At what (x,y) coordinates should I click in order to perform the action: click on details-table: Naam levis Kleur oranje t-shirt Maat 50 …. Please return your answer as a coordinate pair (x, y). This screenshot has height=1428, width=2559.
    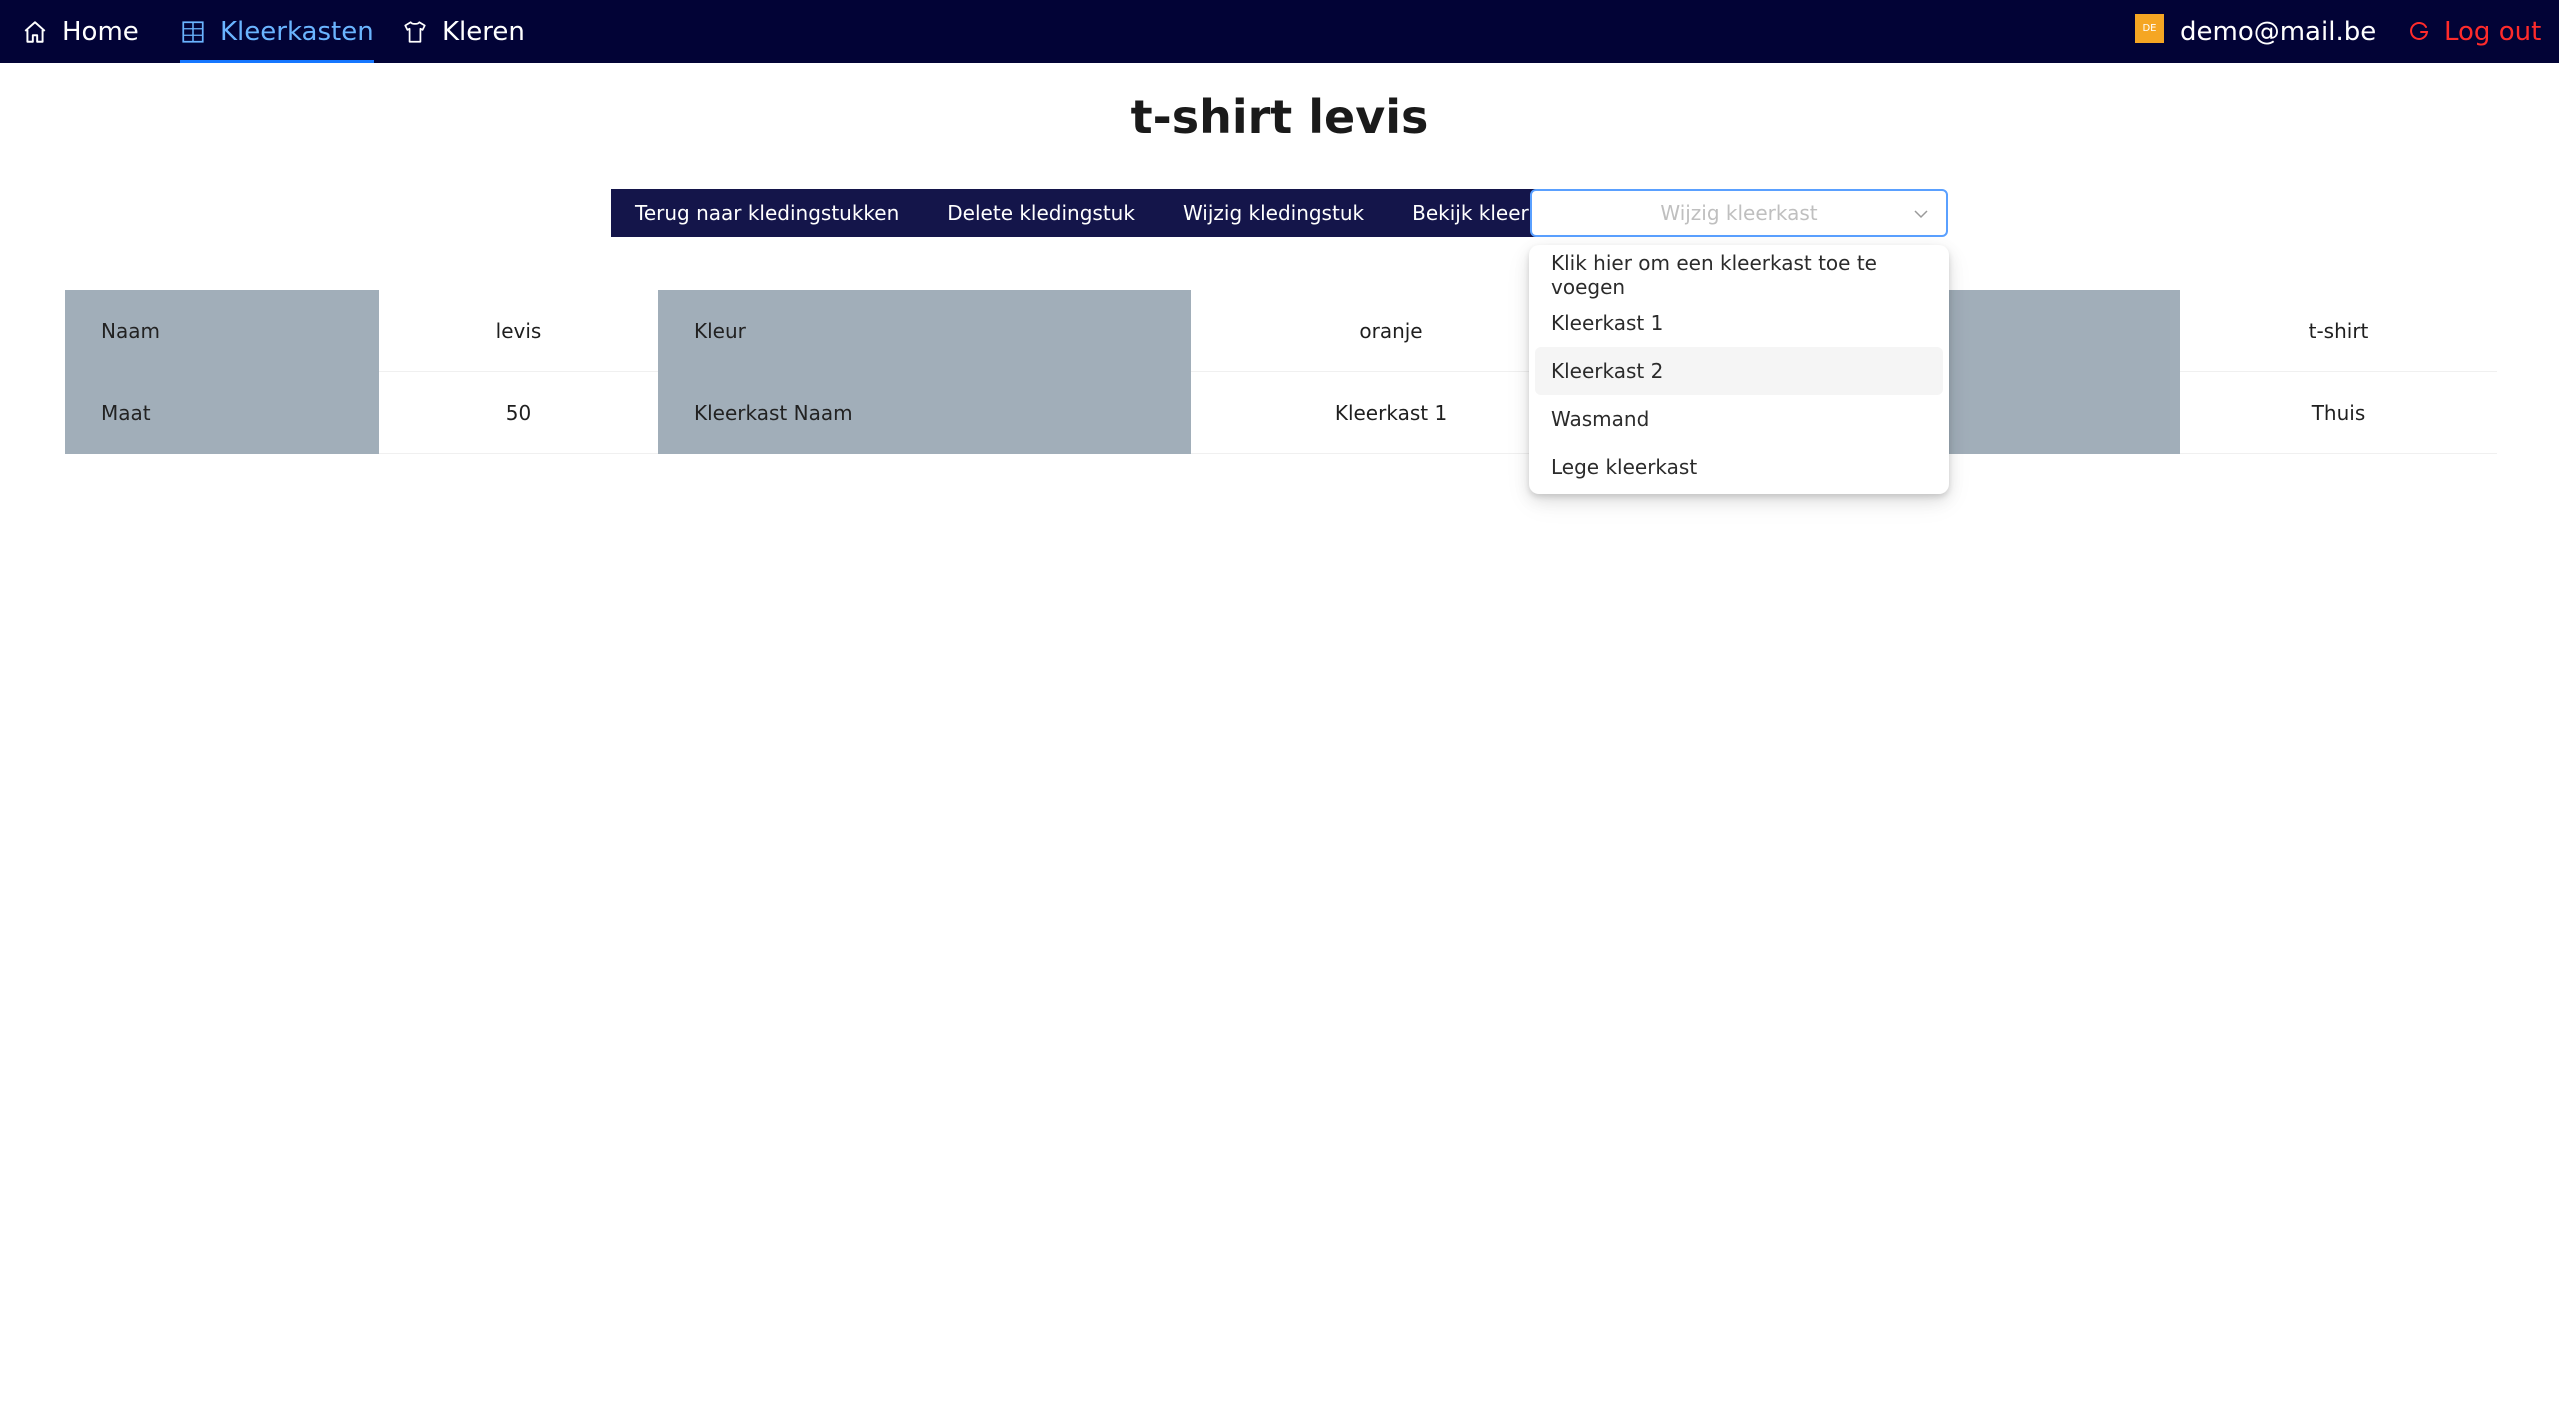
    Looking at the image, I should click on (1281, 372).